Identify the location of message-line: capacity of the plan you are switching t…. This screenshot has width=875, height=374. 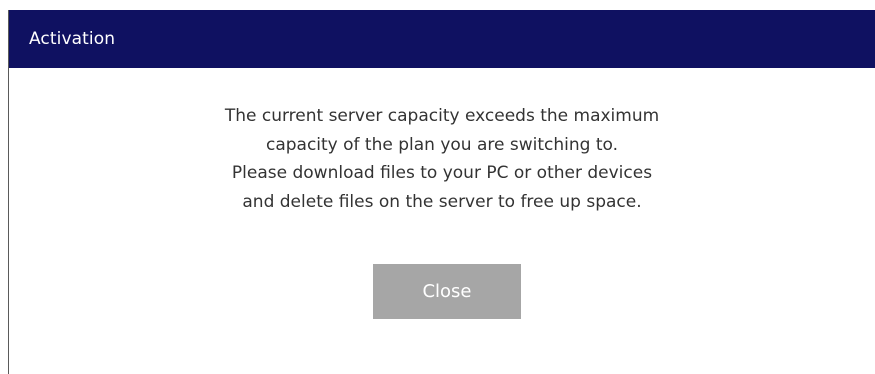
(442, 144).